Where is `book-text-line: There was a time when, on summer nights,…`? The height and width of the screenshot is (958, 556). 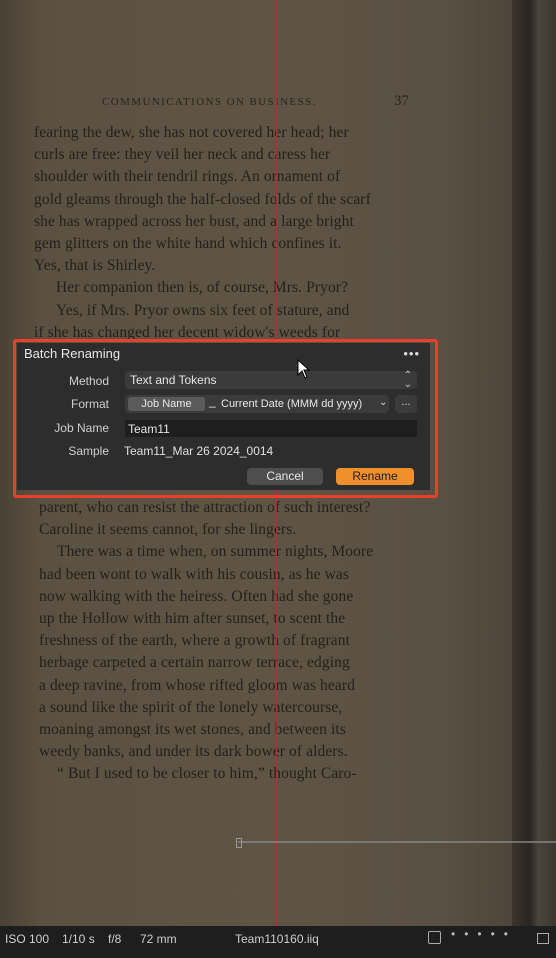
book-text-line: There was a time when, on summer nights,… is located at coordinates (215, 552).